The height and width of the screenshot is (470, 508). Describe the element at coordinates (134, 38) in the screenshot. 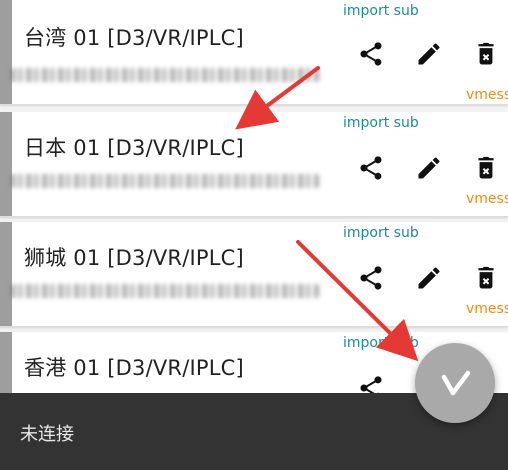

I see `server-name: 台湾 01 [D3/VR/IPLC]` at that location.